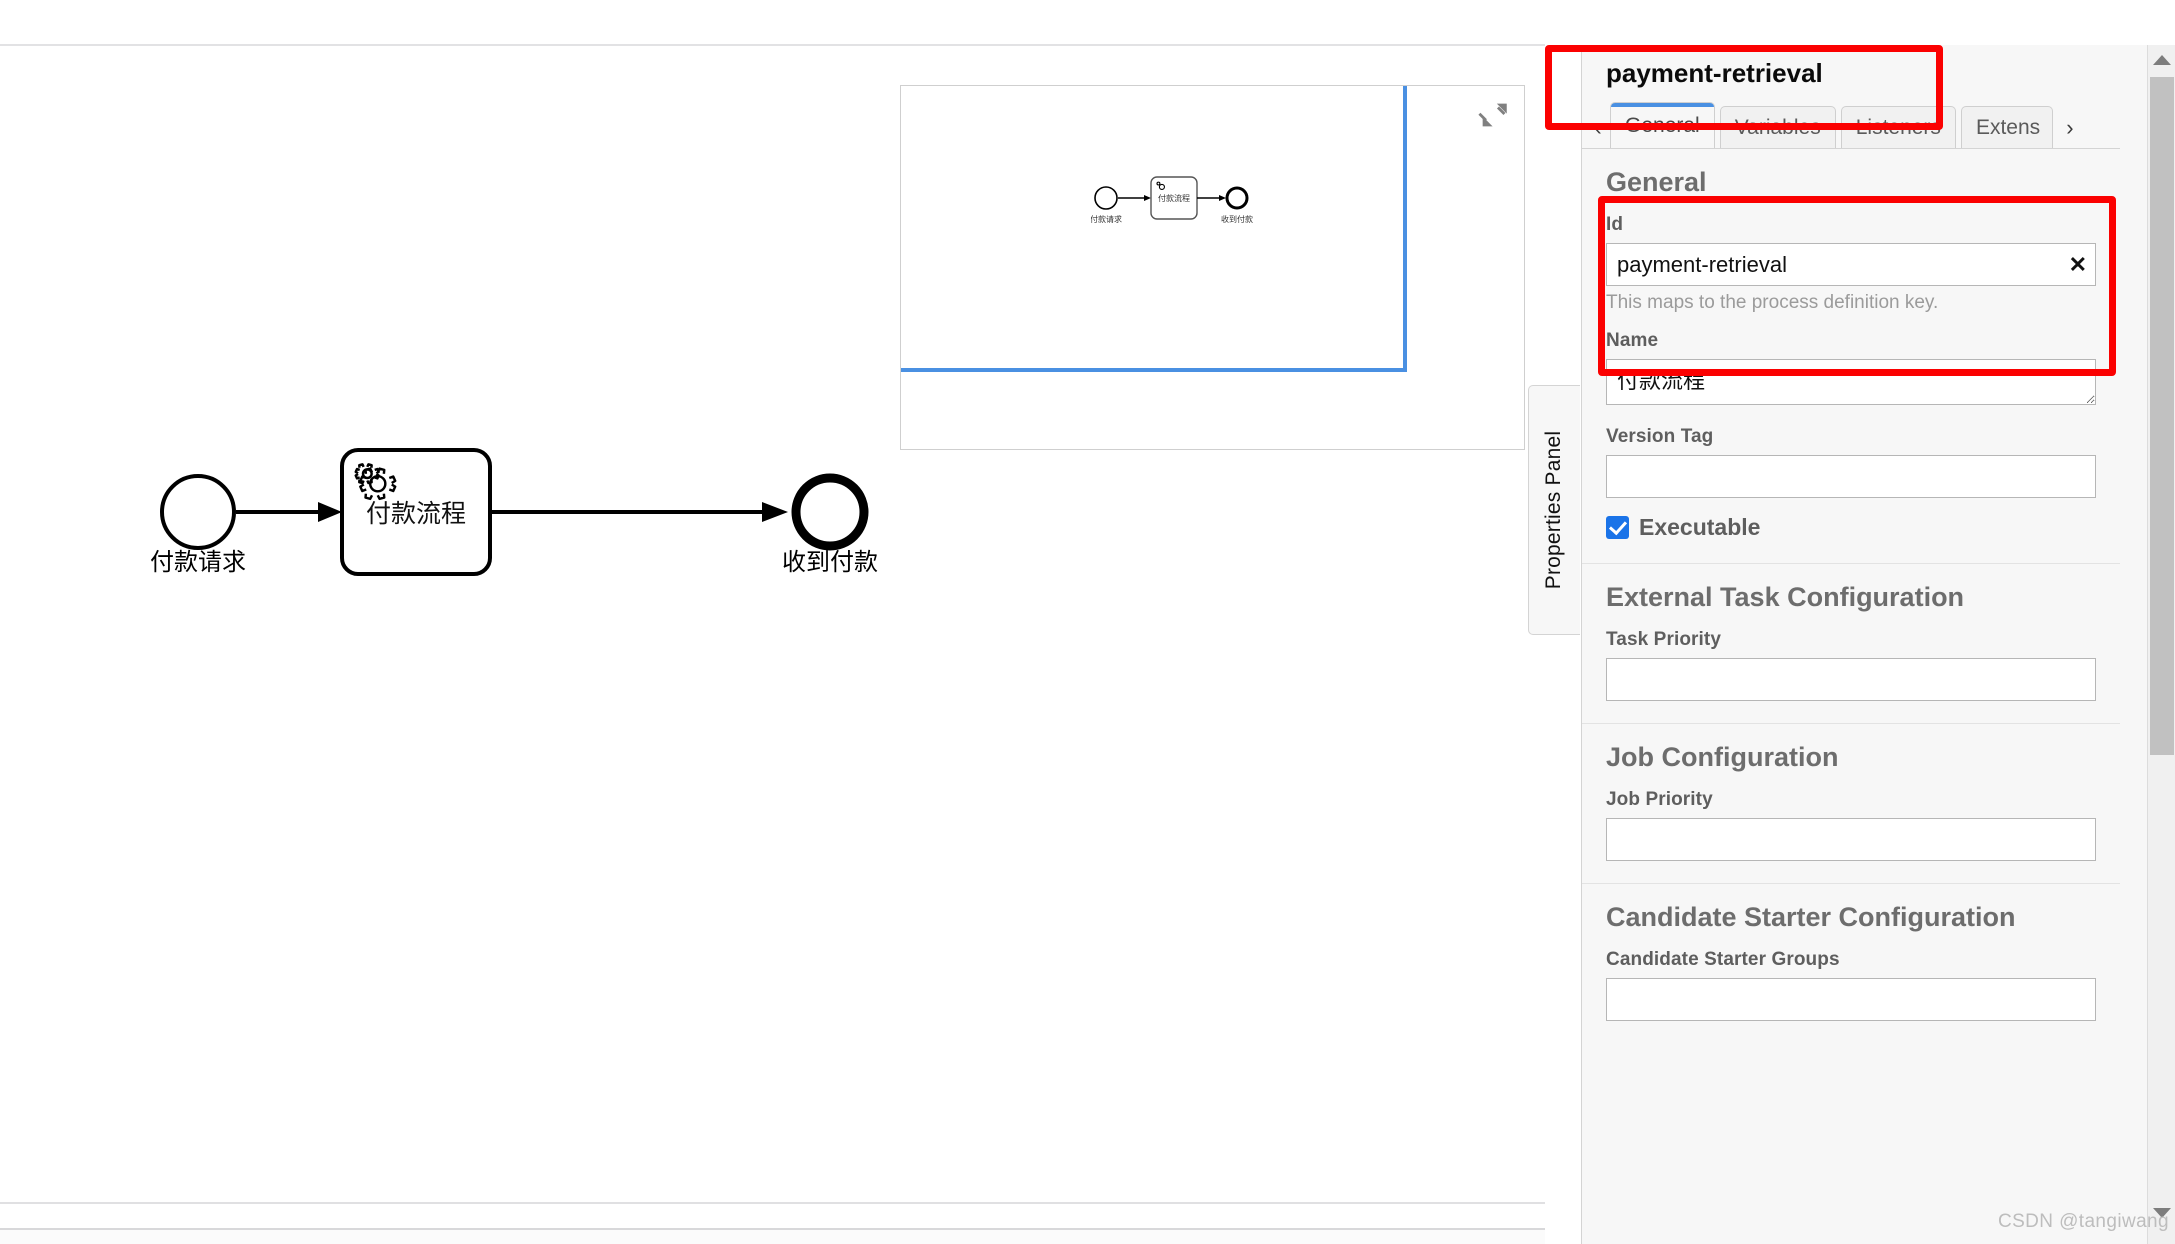 This screenshot has width=2175, height=1244. Describe the element at coordinates (530, 550) in the screenshot. I see `bpmn-diagram: 付款请求 付款流程 收到付款` at that location.